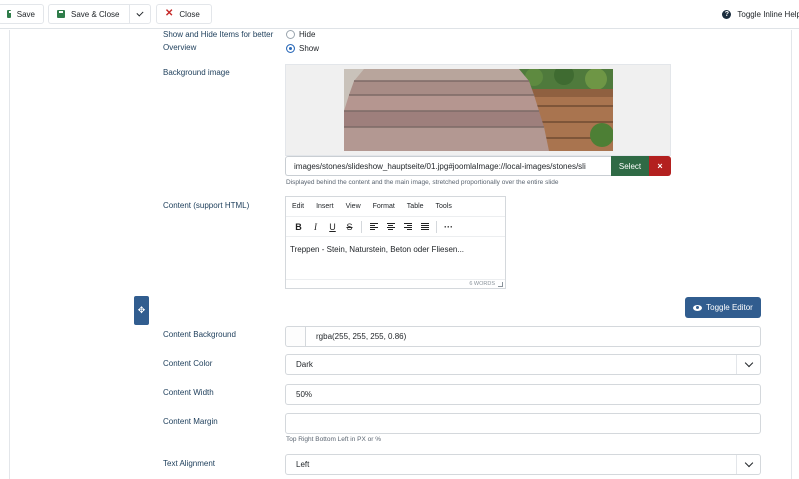 The height and width of the screenshot is (479, 799). What do you see at coordinates (95, 14) in the screenshot?
I see `save-close-label: Save & Close` at bounding box center [95, 14].